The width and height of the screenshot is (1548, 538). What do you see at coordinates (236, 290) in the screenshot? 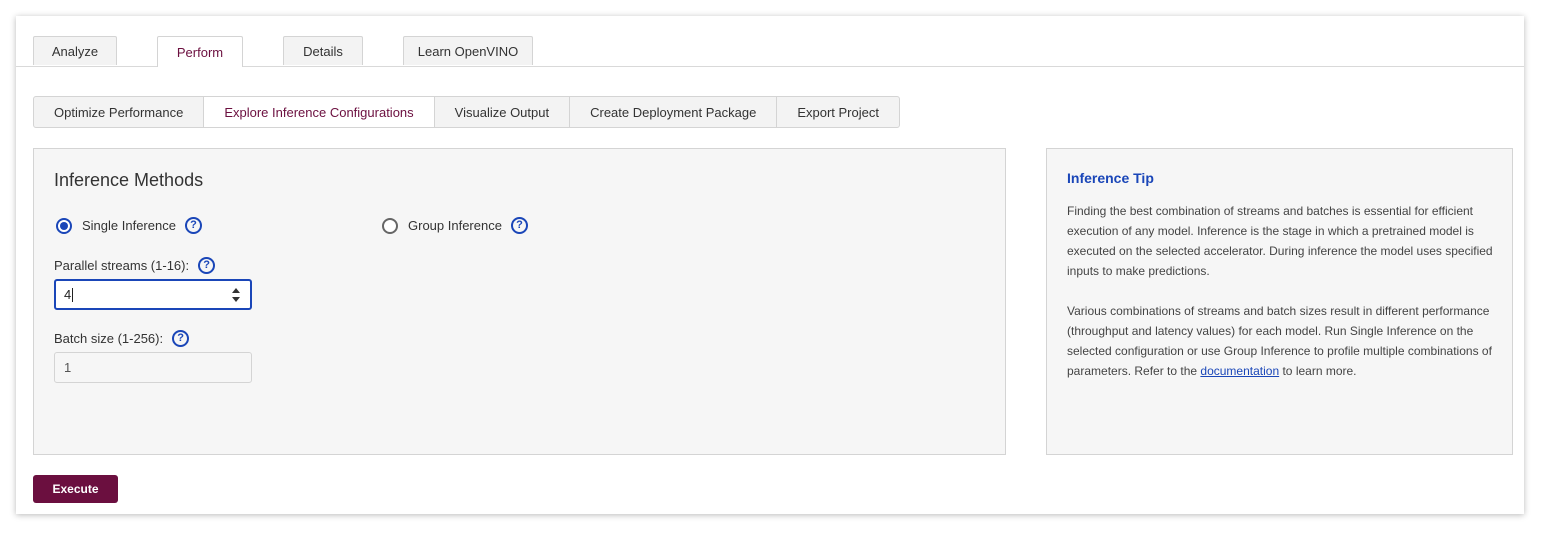
I see `spin-up-icon` at bounding box center [236, 290].